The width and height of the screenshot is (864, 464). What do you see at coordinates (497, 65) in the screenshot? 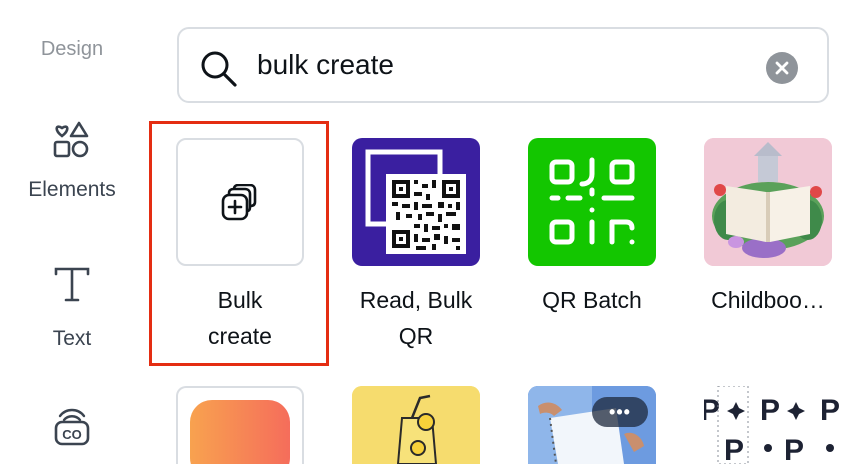
I see `search-input` at bounding box center [497, 65].